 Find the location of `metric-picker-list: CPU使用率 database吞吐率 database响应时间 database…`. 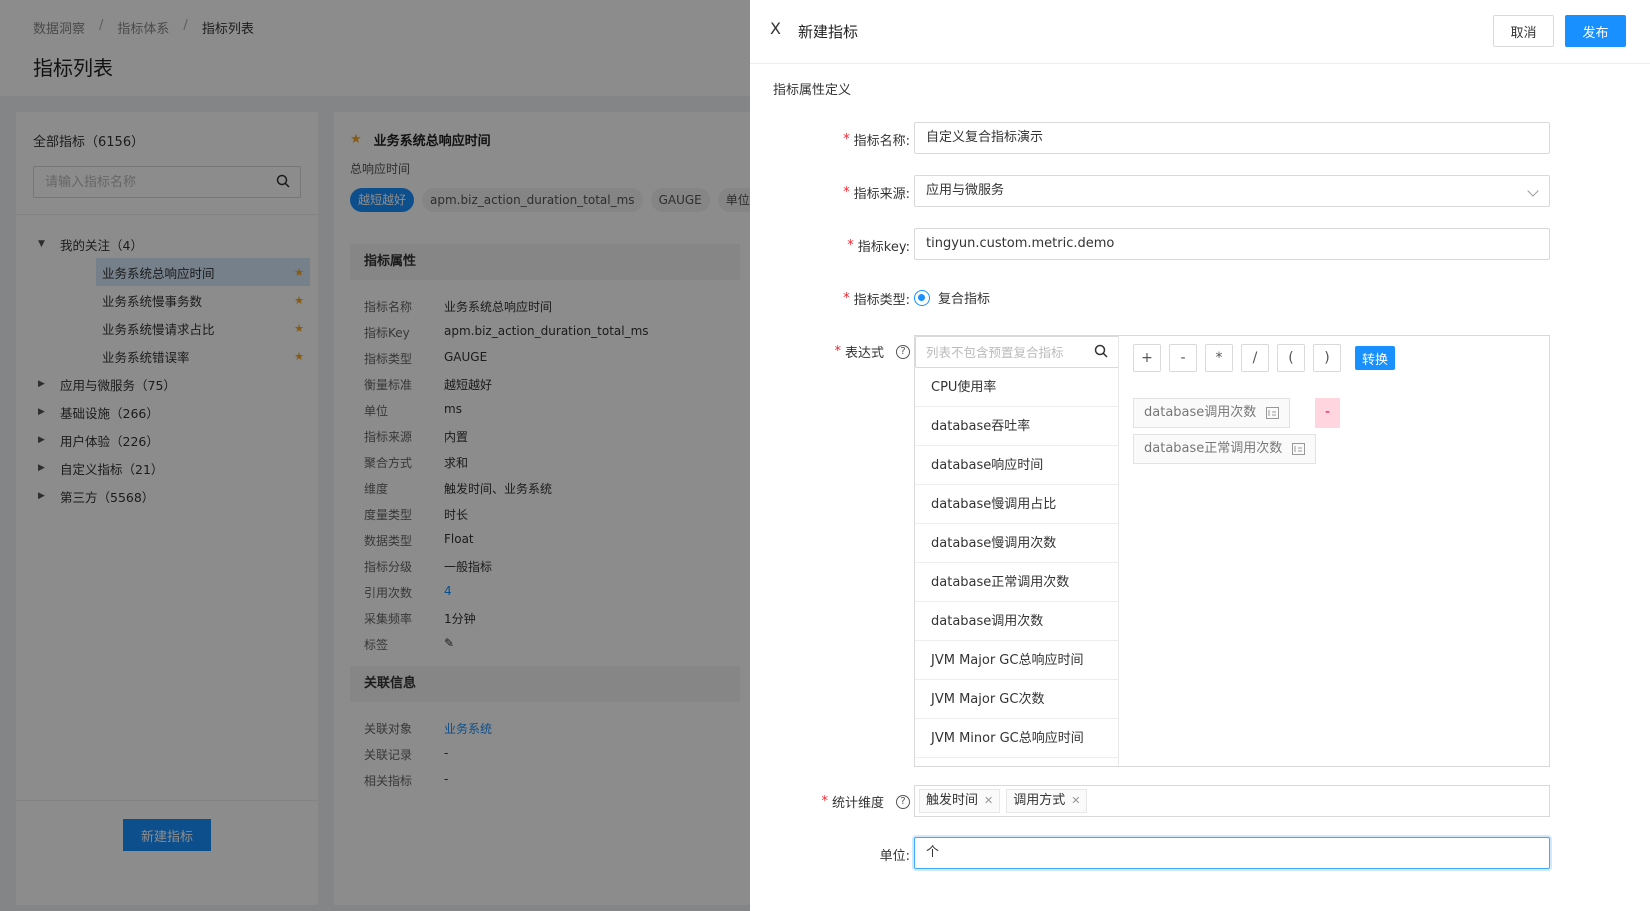

metric-picker-list: CPU使用率 database吞吐率 database响应时间 database… is located at coordinates (1016, 563).